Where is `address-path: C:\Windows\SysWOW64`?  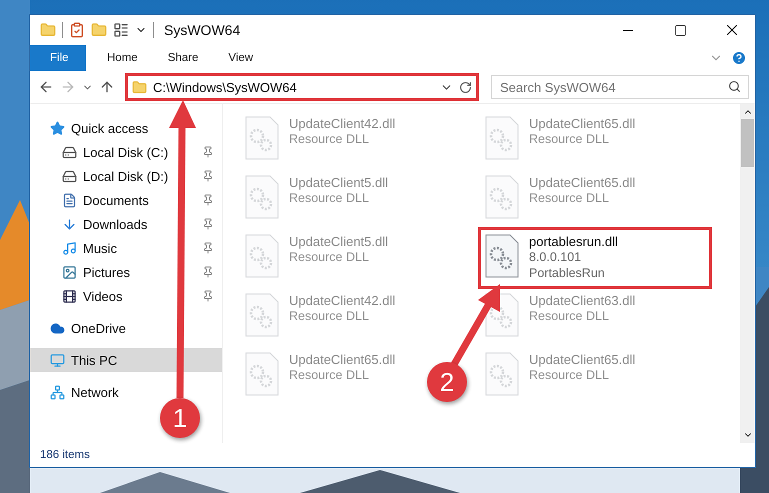 address-path: C:\Windows\SysWOW64 is located at coordinates (225, 87).